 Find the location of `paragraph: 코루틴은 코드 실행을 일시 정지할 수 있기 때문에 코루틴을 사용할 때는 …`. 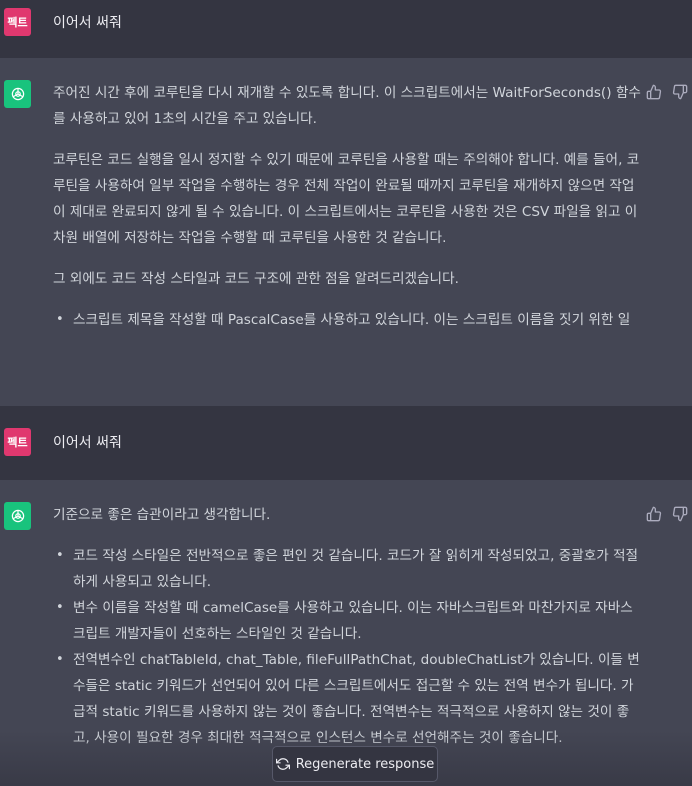

paragraph: 코루틴은 코드 실행을 일시 정지할 수 있기 때문에 코루틴을 사용할 때는 … is located at coordinates (346, 199).